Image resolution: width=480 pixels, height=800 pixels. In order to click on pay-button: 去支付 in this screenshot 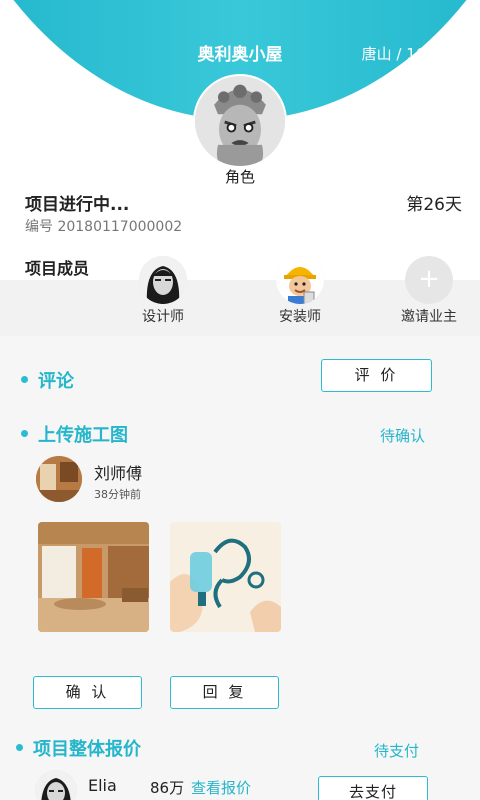, I will do `click(373, 788)`.